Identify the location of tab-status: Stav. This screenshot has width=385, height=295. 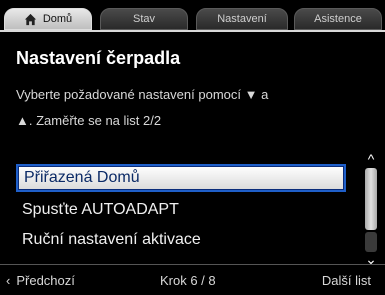
(144, 19).